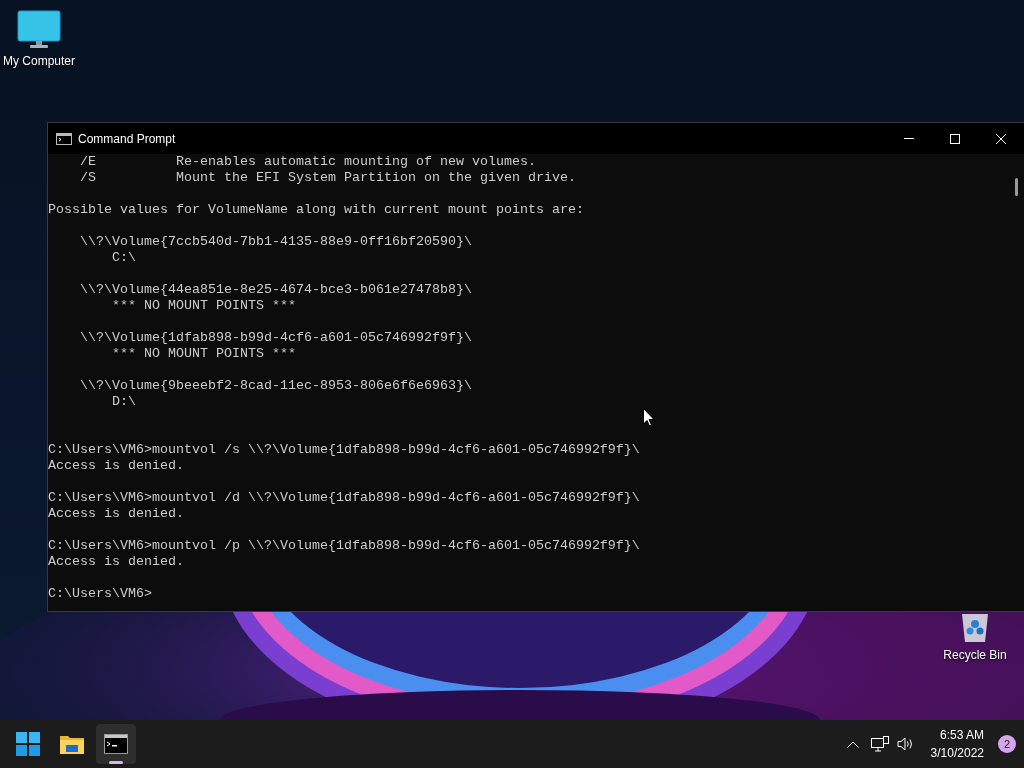 The image size is (1024, 768). What do you see at coordinates (1007, 744) in the screenshot?
I see `notification-badge: 2` at bounding box center [1007, 744].